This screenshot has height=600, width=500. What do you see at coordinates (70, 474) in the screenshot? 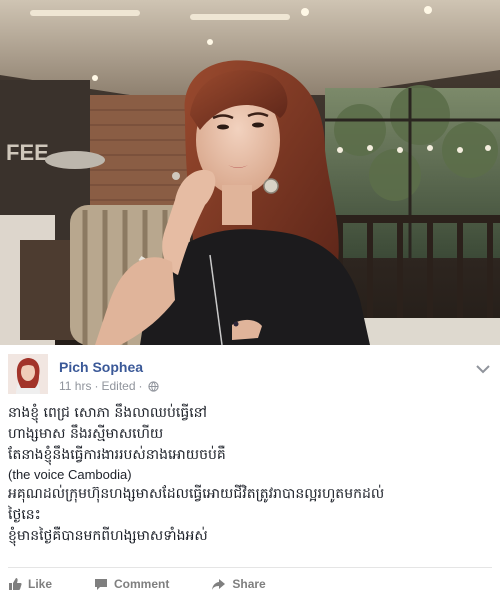
I see `post-text-line: (the voice Cambodia)` at bounding box center [70, 474].